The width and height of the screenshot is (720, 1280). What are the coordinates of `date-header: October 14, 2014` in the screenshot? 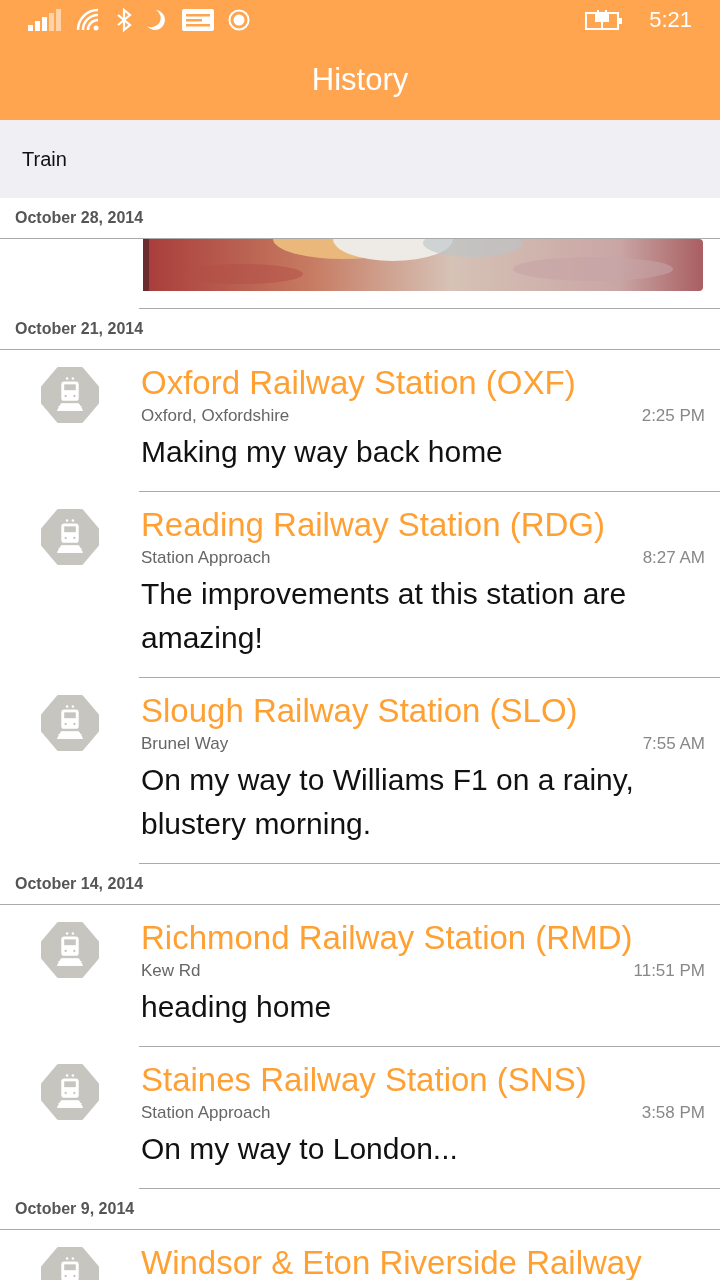 It's located at (360, 884).